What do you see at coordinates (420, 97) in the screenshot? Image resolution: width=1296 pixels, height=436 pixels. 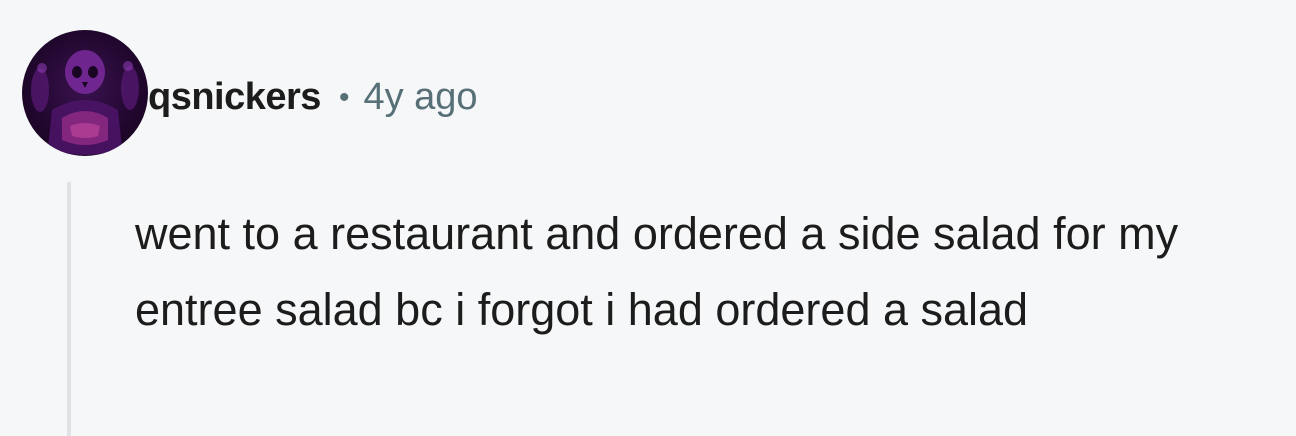 I see `comment-timestamp: 4y ago` at bounding box center [420, 97].